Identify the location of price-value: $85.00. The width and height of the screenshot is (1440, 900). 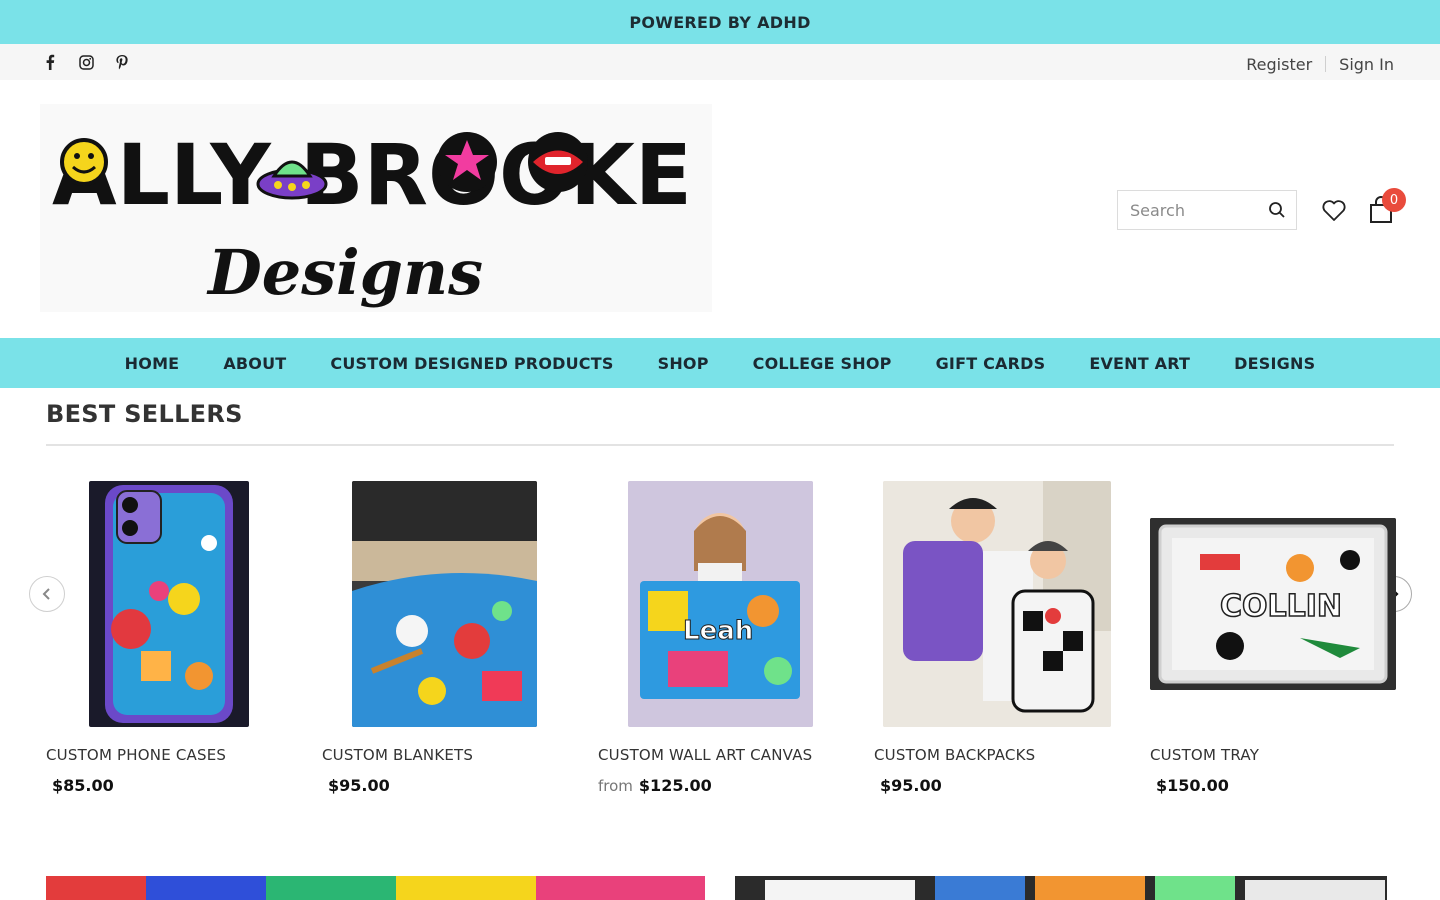
(83, 785).